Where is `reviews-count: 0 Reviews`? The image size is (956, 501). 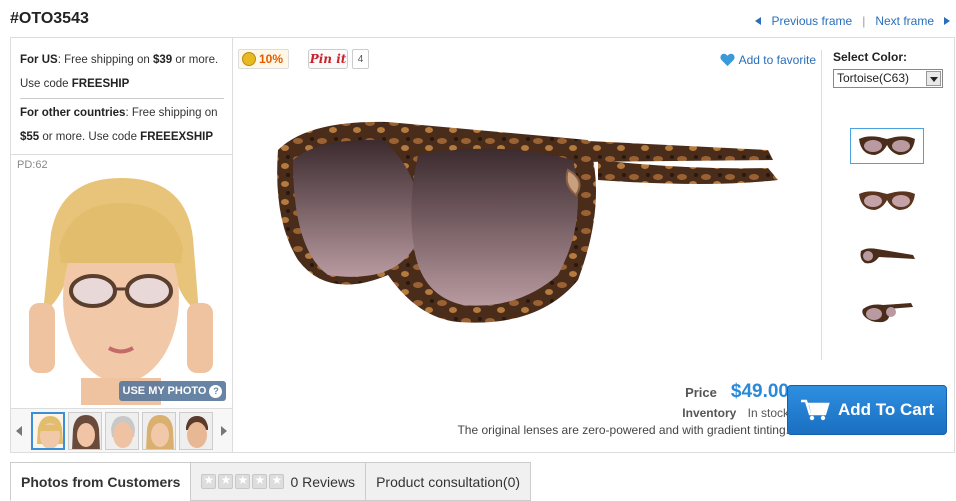
reviews-count: 0 Reviews is located at coordinates (323, 481).